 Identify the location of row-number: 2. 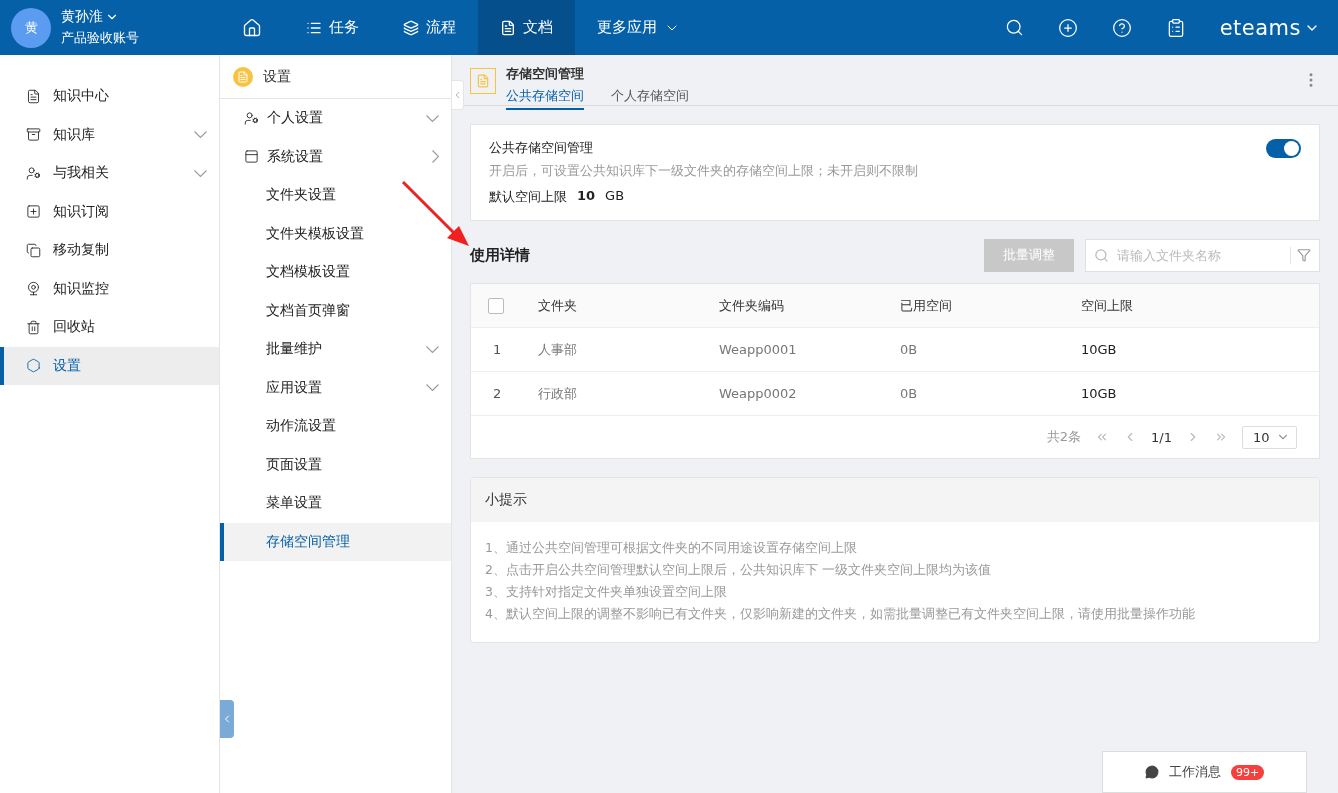
(497, 393).